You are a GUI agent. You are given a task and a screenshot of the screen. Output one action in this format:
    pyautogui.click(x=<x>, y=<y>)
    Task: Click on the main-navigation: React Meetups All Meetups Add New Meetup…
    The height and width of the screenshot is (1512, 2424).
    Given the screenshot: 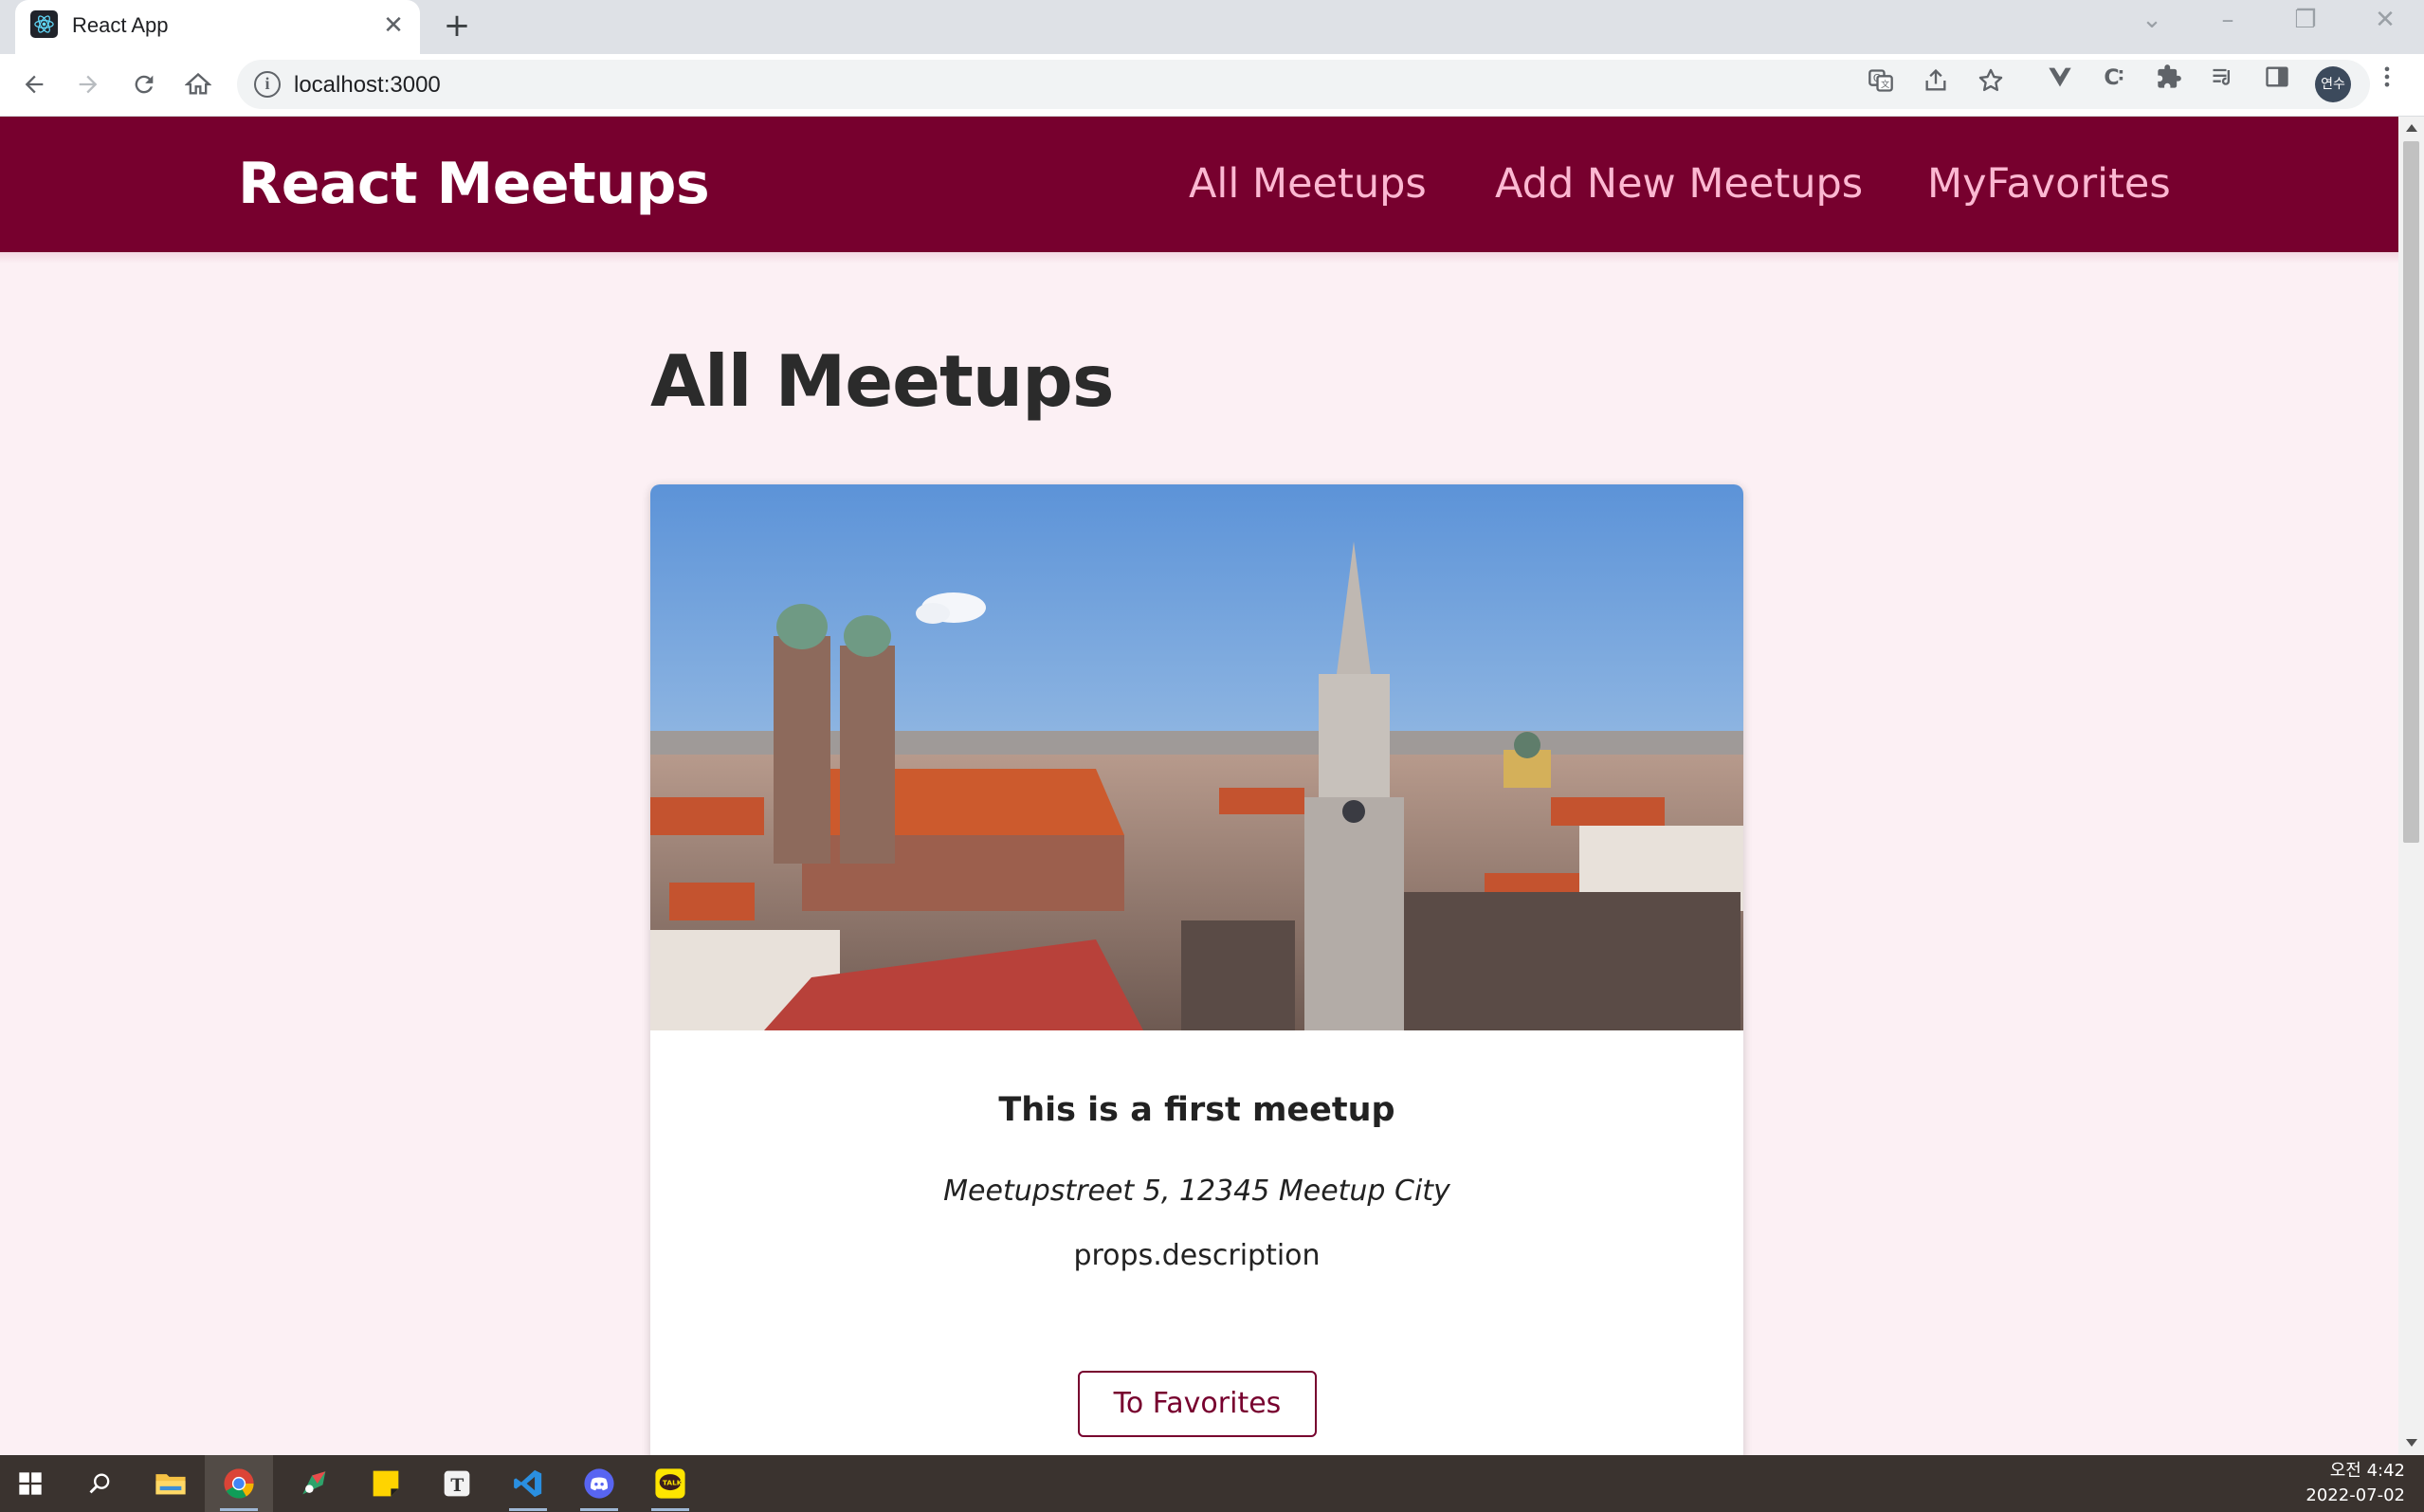 What is the action you would take?
    pyautogui.click(x=1199, y=185)
    